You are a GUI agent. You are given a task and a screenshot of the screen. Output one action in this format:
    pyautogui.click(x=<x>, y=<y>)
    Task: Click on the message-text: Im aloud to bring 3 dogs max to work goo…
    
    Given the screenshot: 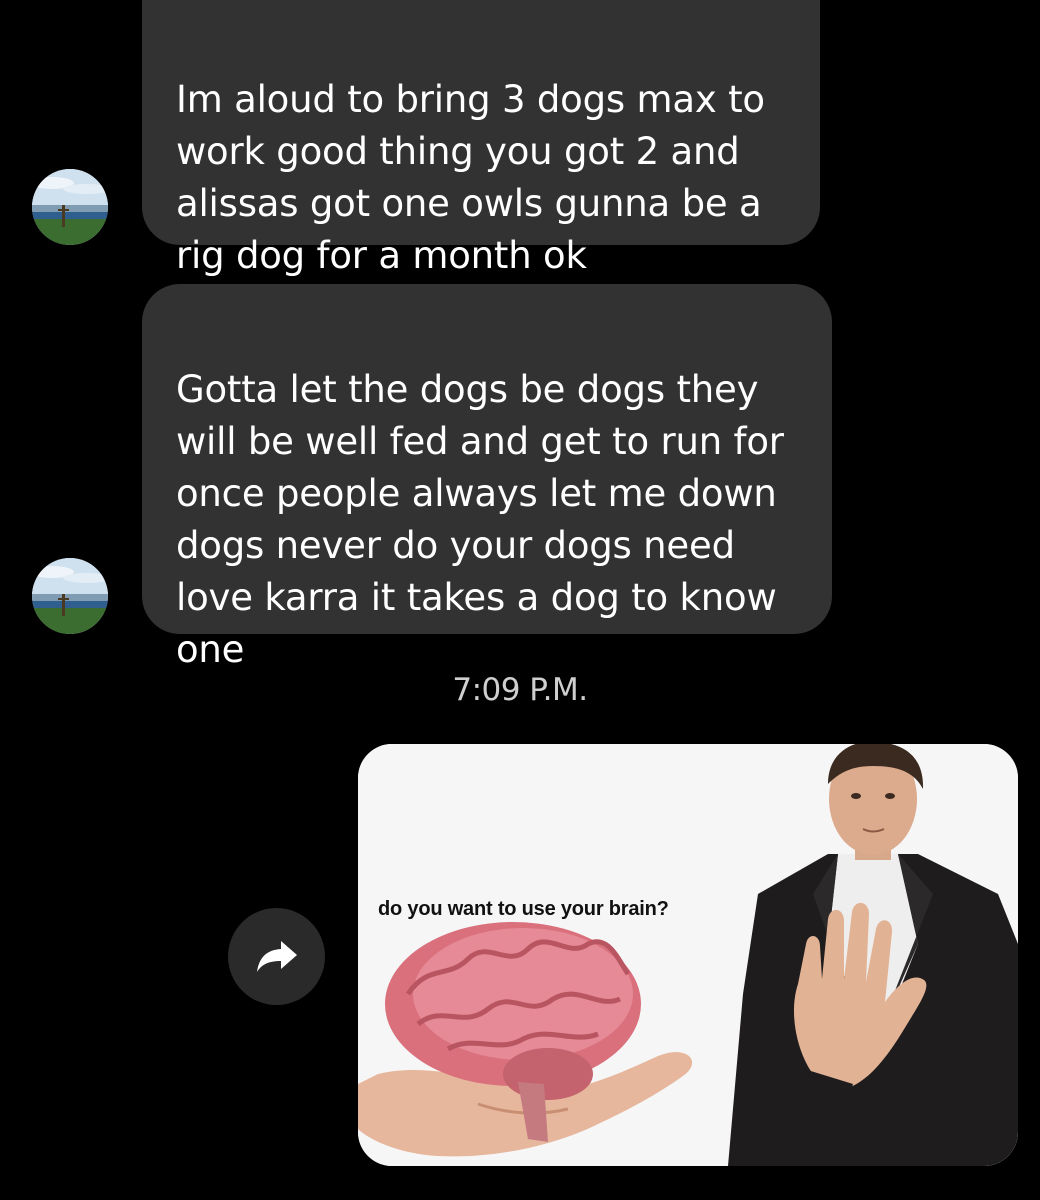 What is the action you would take?
    pyautogui.click(x=470, y=177)
    